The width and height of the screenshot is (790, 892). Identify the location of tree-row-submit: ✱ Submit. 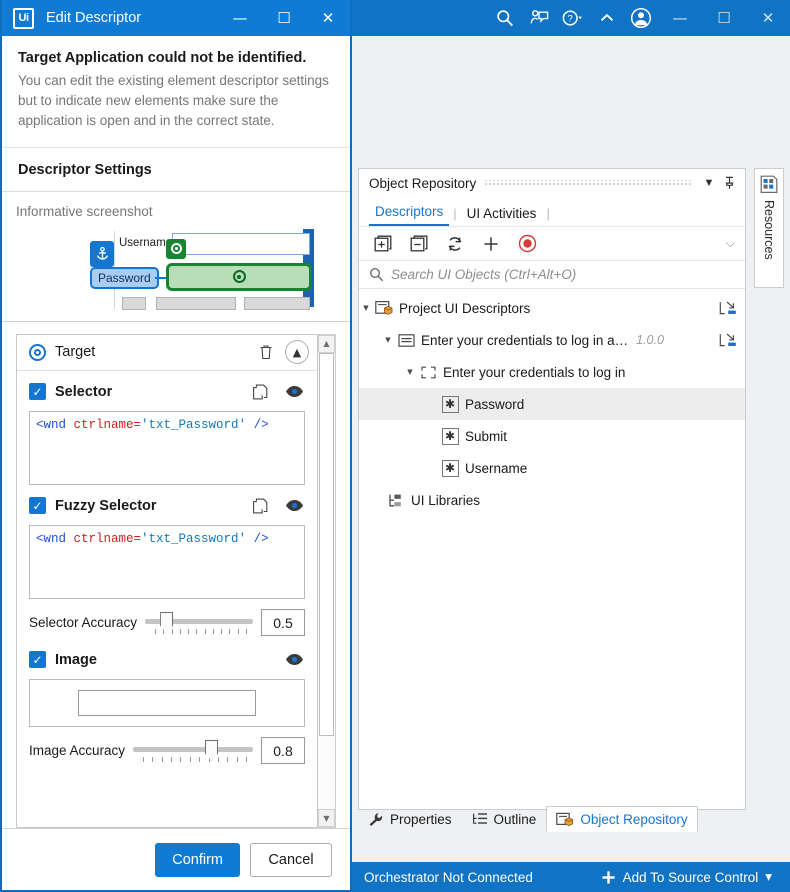
(552, 436).